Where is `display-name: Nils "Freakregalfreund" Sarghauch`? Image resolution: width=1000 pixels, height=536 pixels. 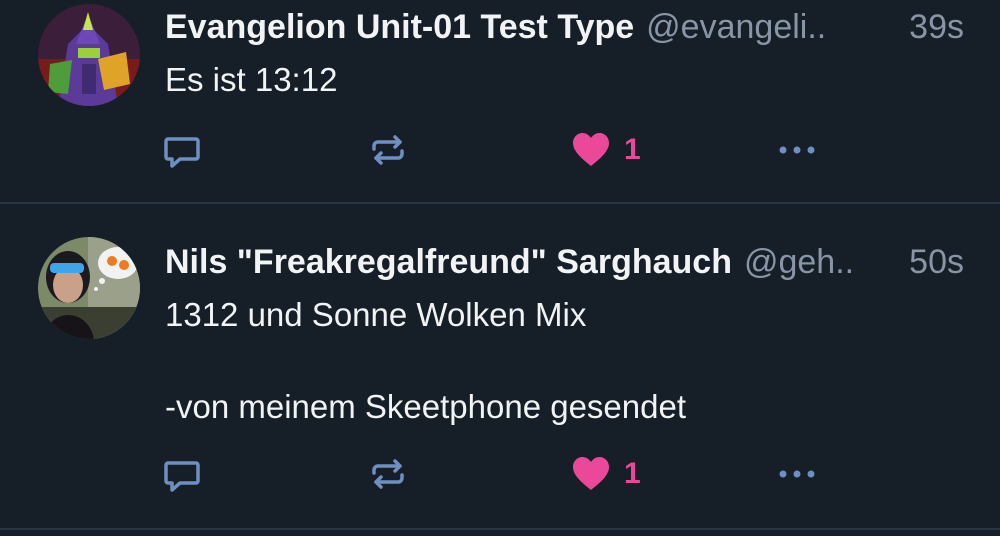
display-name: Nils "Freakregalfreund" Sarghauch is located at coordinates (448, 262).